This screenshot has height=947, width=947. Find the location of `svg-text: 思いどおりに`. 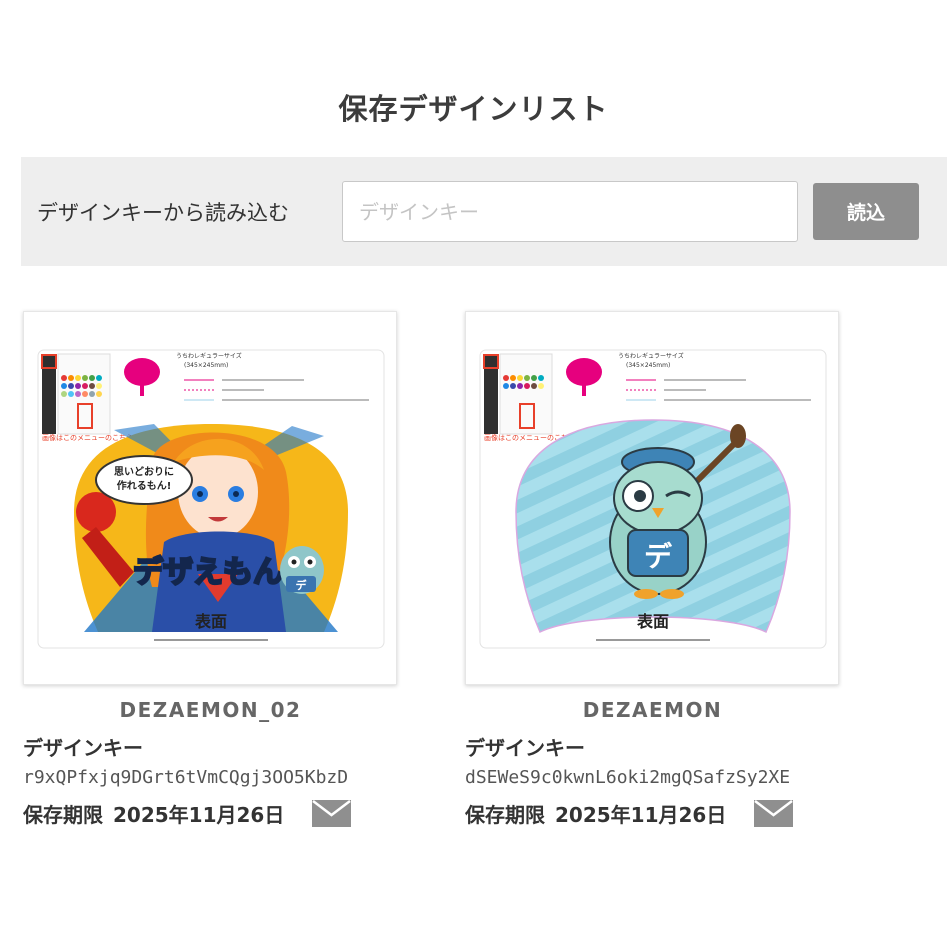

svg-text: 思いどおりに is located at coordinates (144, 471).